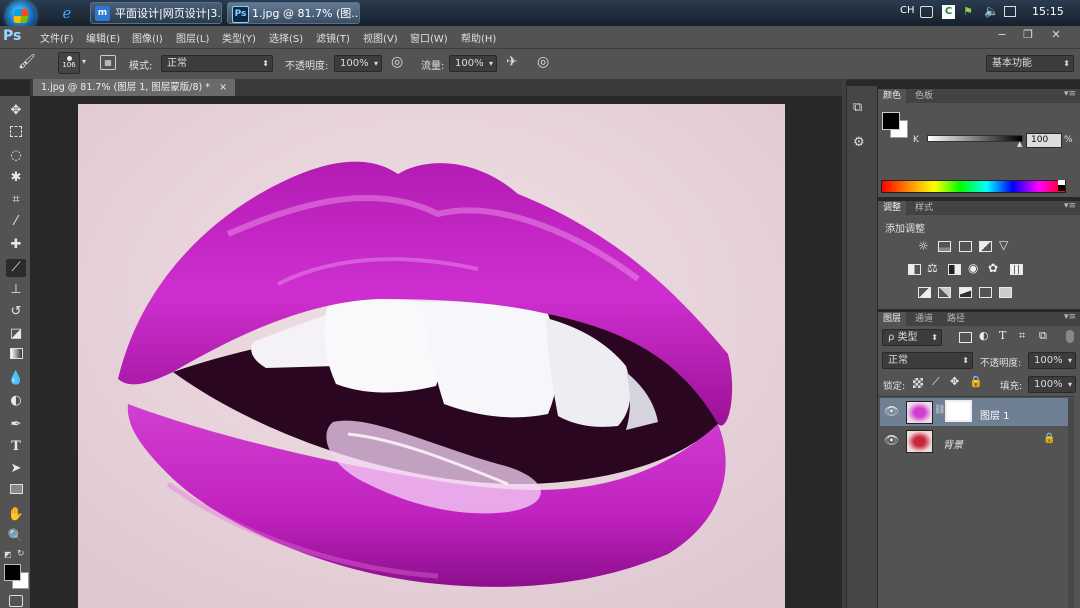 The width and height of the screenshot is (1080, 608). I want to click on path-select-icon: ➤, so click(16, 469).